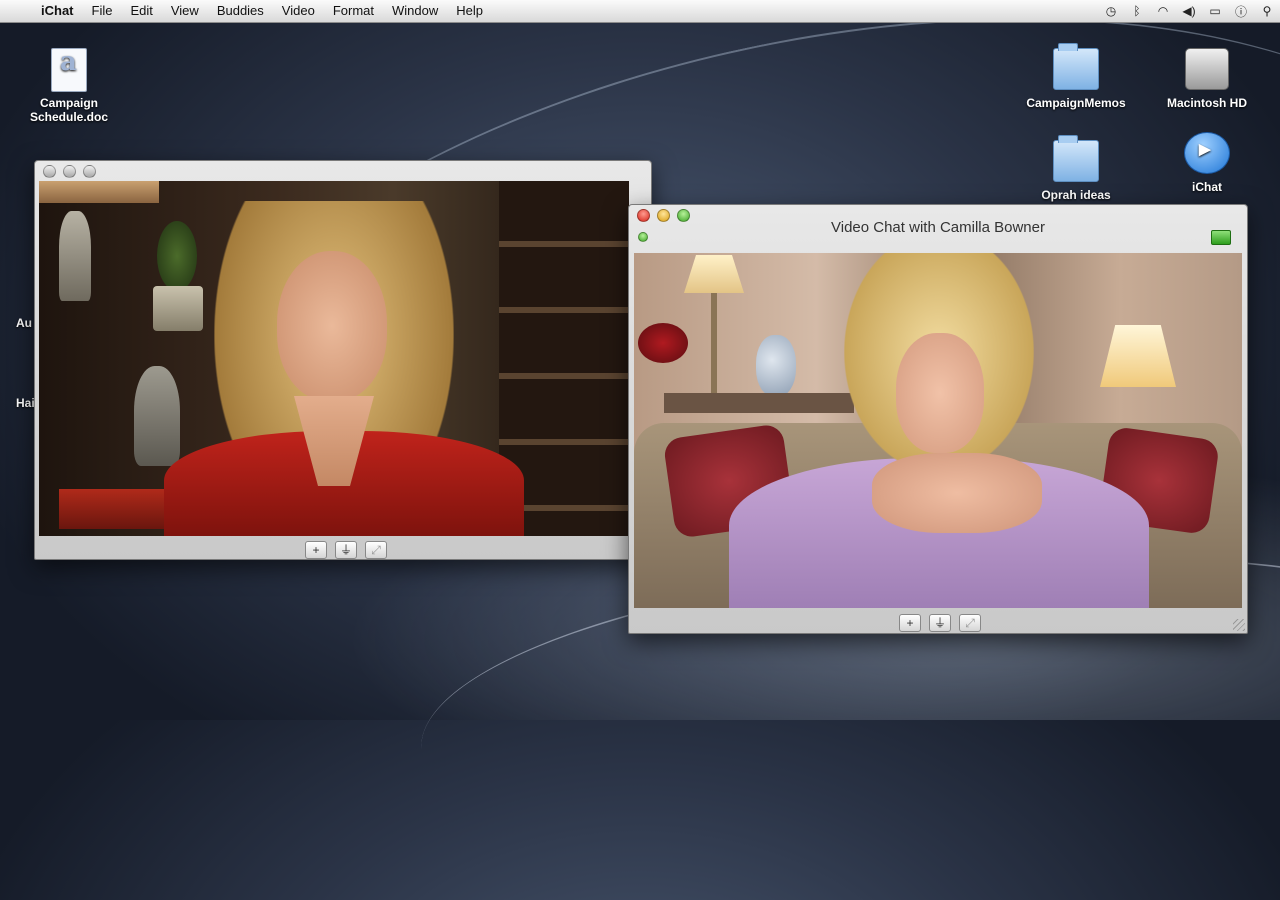 The width and height of the screenshot is (1280, 900). I want to click on desktop-partial-label: Hai, so click(25, 403).